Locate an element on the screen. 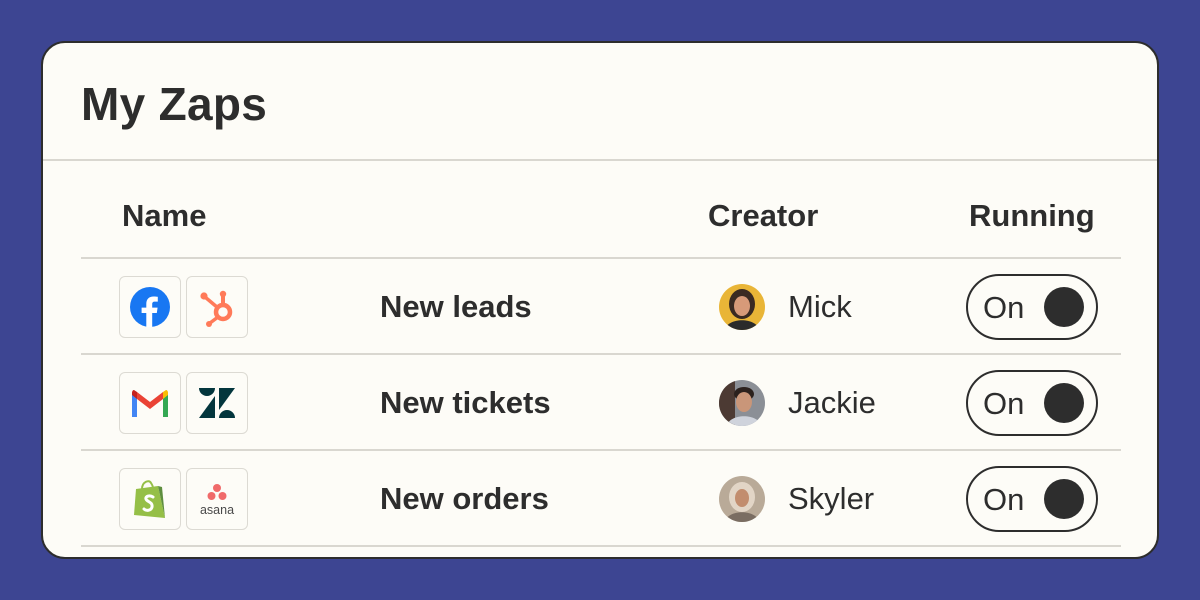 The width and height of the screenshot is (1200, 600). asana-icon: asana is located at coordinates (217, 499).